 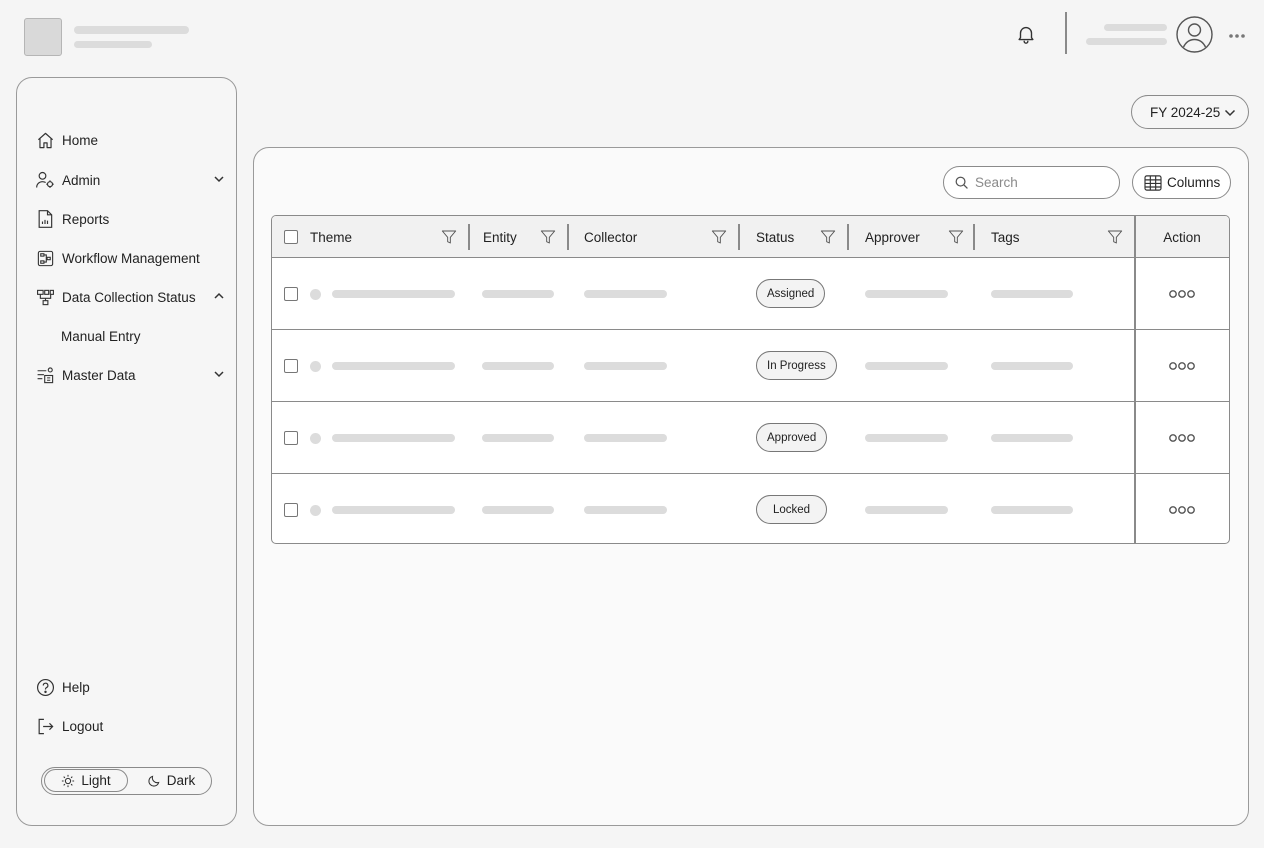 I want to click on user-role-placeholder, so click(x=1126, y=41).